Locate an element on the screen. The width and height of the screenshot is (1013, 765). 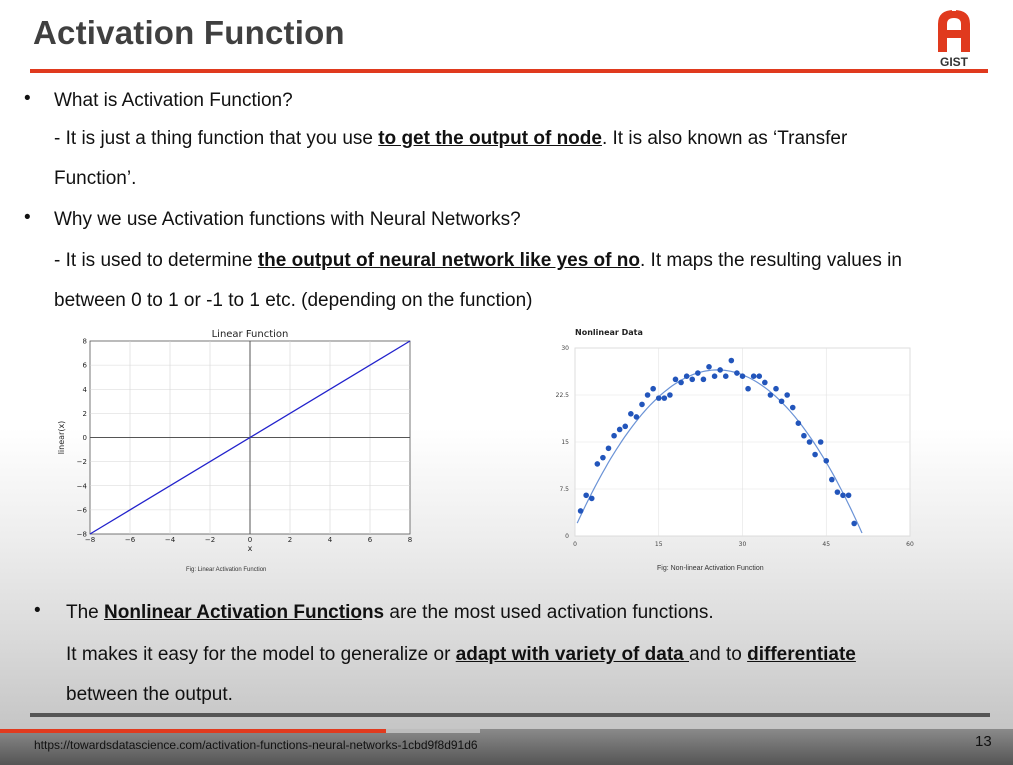
paragraph-4-middle: and to is located at coordinates (718, 654).